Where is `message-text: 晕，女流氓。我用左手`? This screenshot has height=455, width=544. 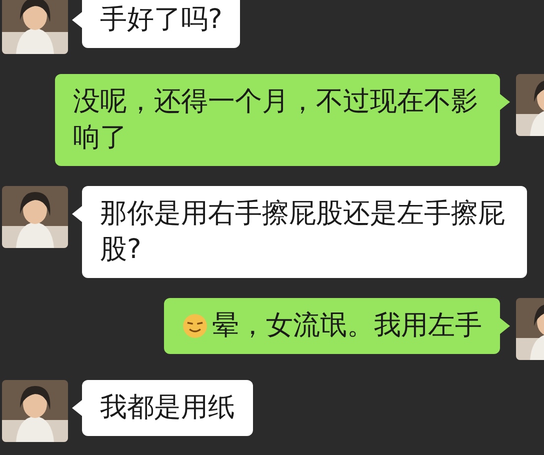
message-text: 晕，女流氓。我用左手 is located at coordinates (347, 326).